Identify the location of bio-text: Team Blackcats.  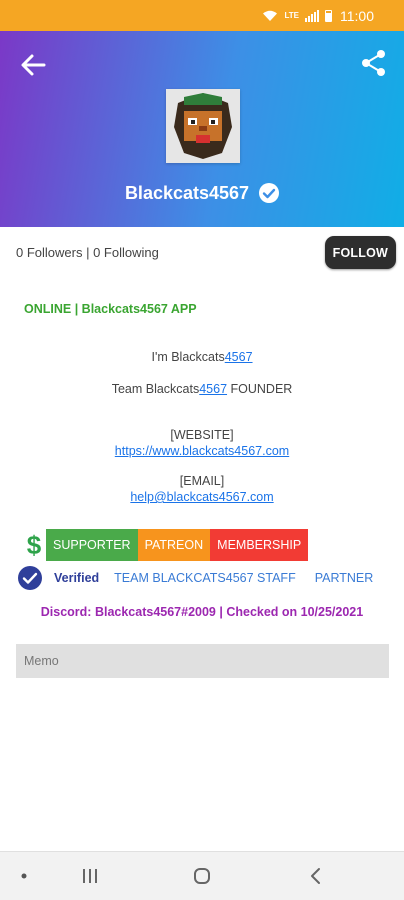
(155, 389).